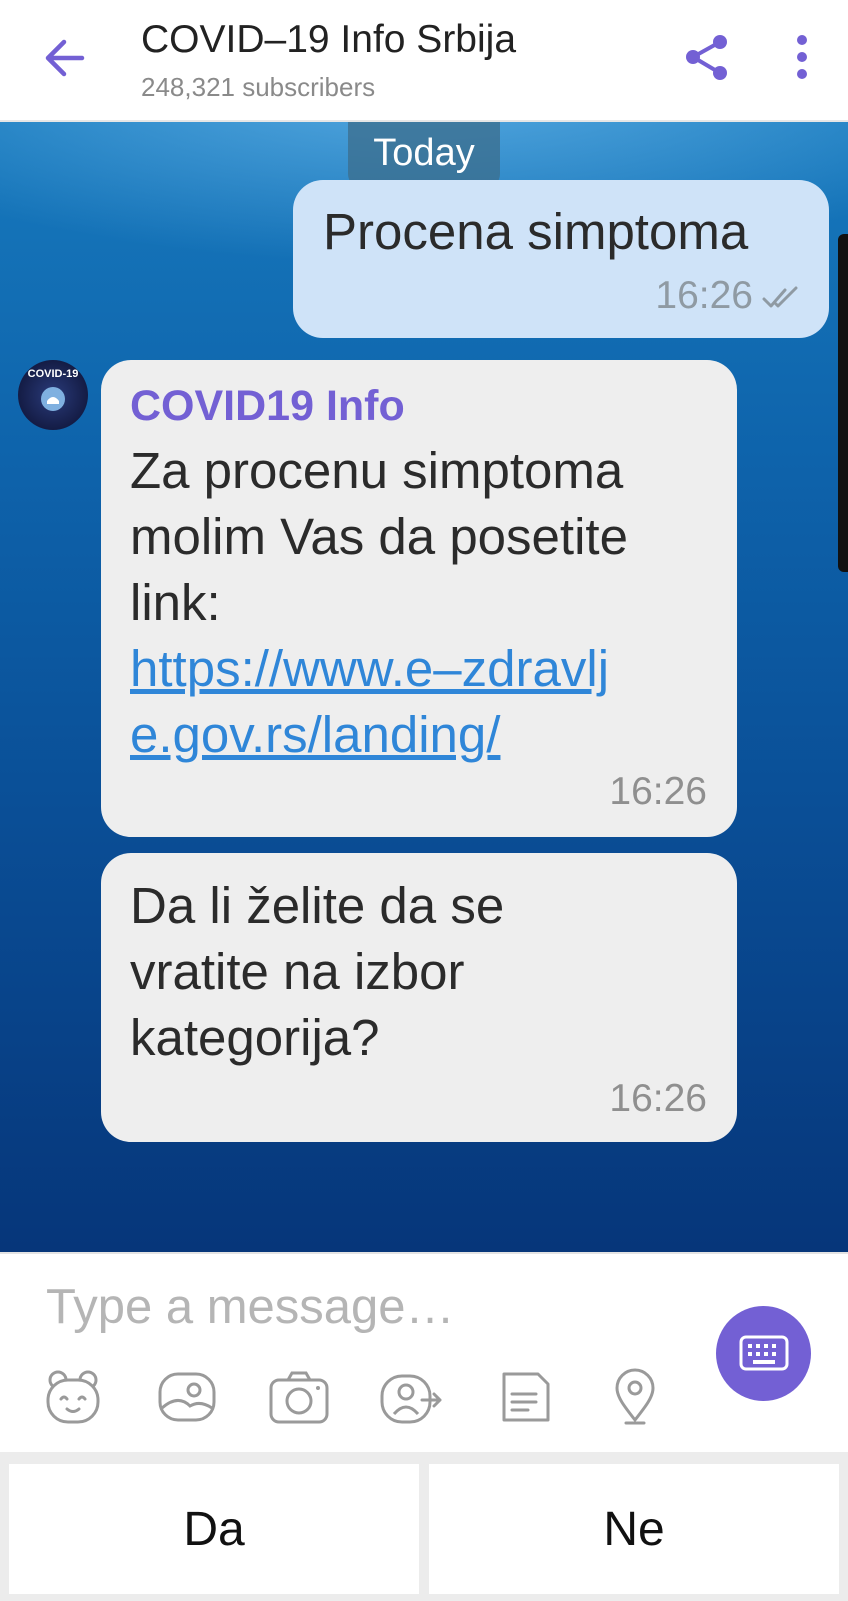 The width and height of the screenshot is (848, 1601). Describe the element at coordinates (780, 297) in the screenshot. I see `double-check-icon` at that location.